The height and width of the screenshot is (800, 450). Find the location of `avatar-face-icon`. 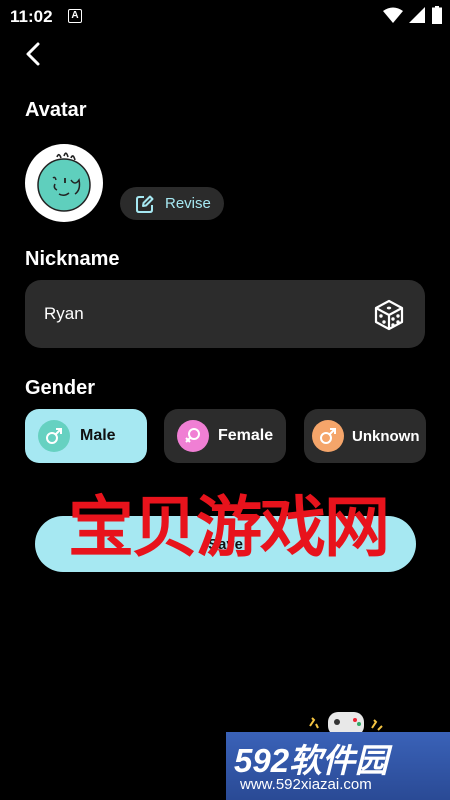

avatar-face-icon is located at coordinates (64, 182).